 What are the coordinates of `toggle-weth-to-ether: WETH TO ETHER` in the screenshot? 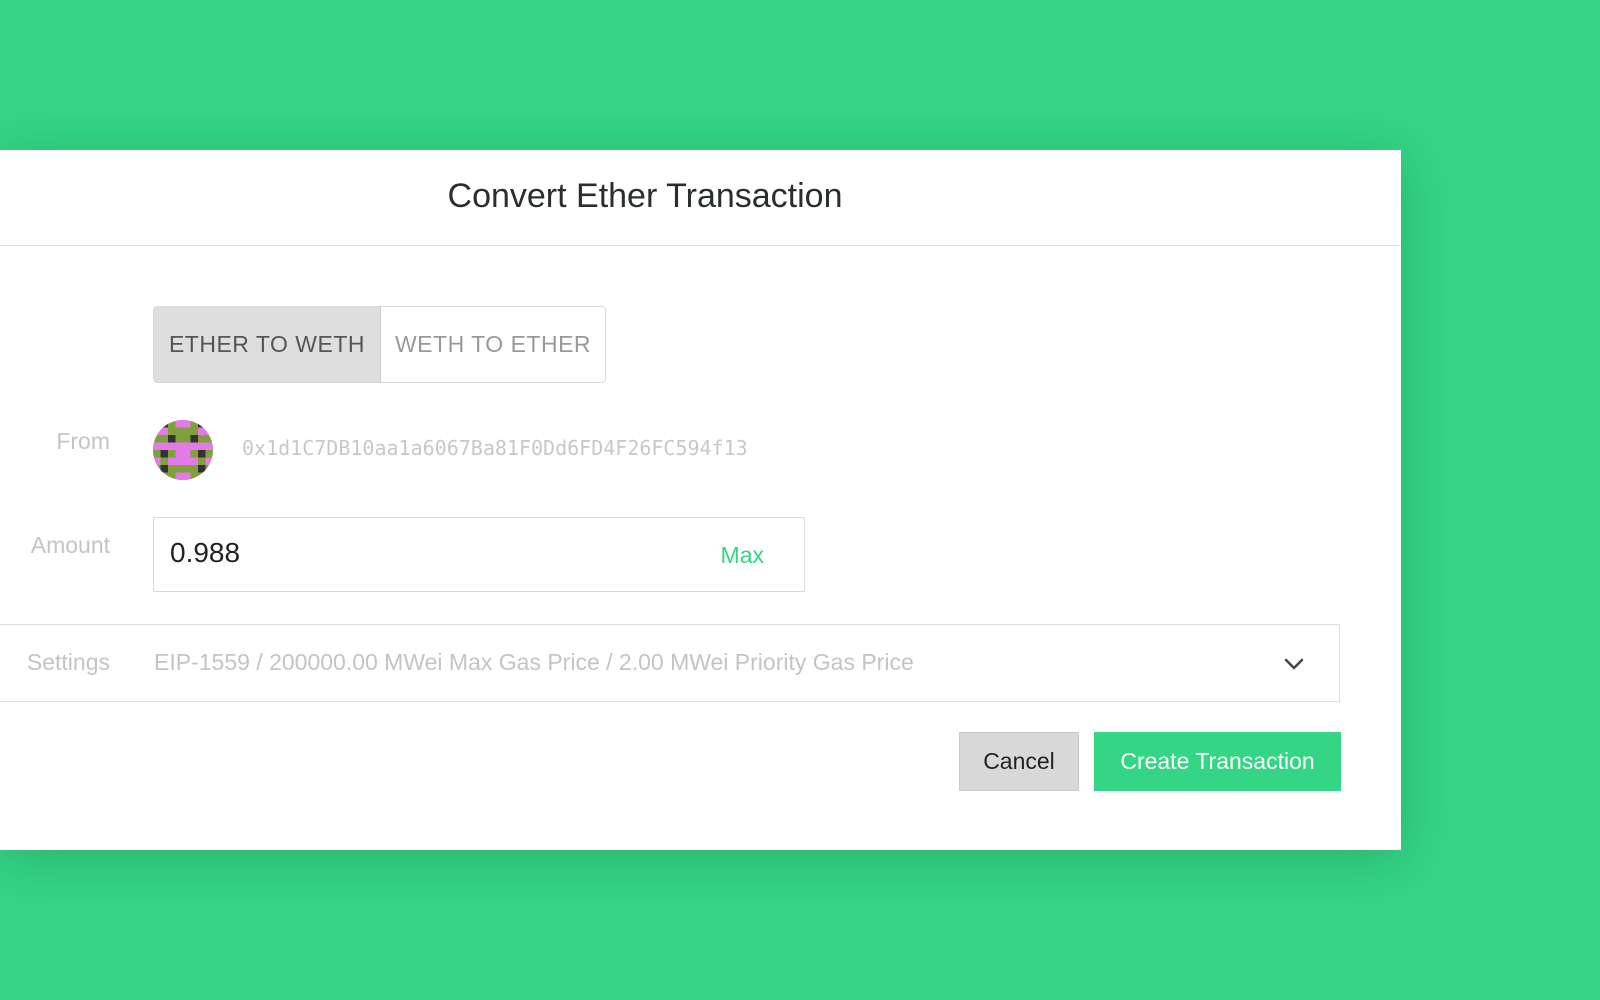 It's located at (493, 344).